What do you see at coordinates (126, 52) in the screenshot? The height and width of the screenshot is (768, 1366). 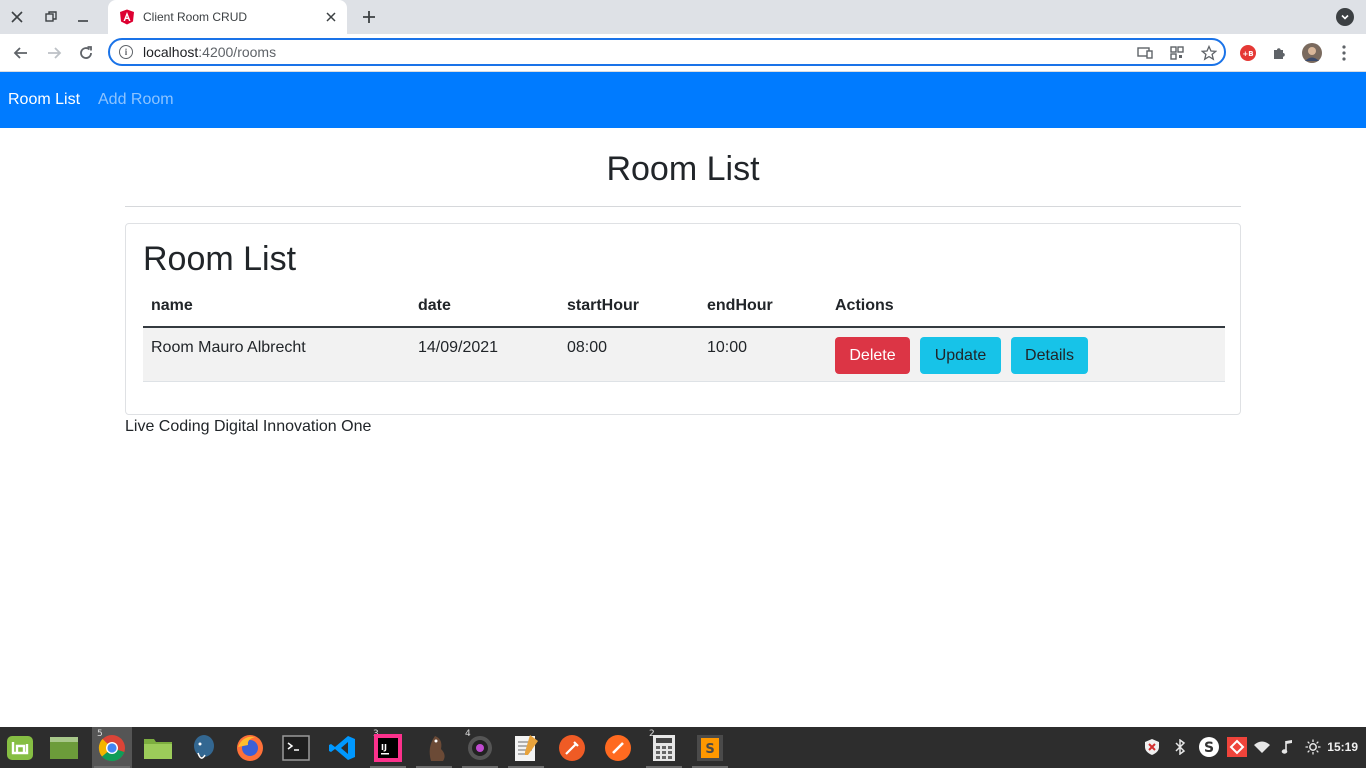 I see `site-info-icon: i` at bounding box center [126, 52].